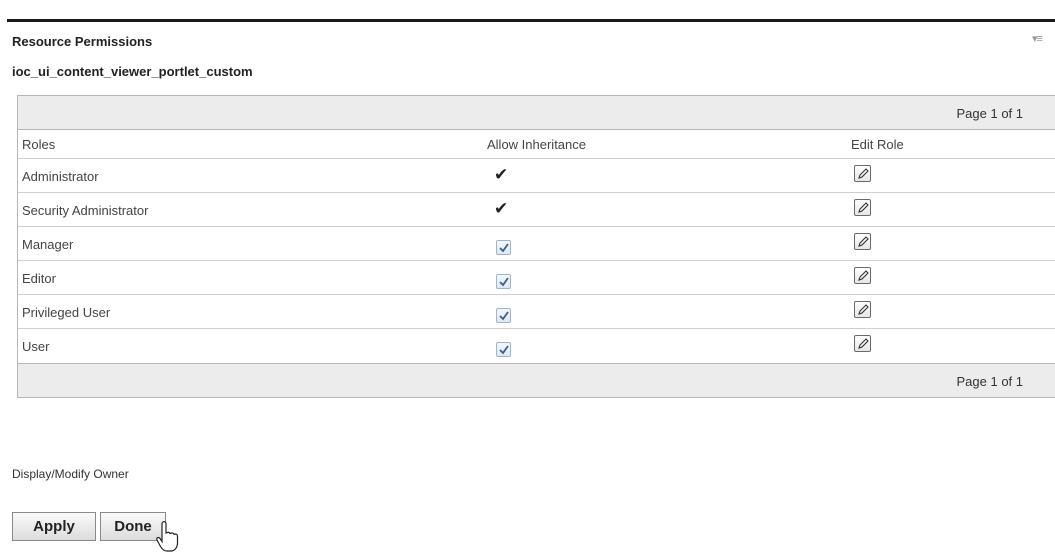  What do you see at coordinates (85, 210) in the screenshot?
I see `role-name: Security Administrator` at bounding box center [85, 210].